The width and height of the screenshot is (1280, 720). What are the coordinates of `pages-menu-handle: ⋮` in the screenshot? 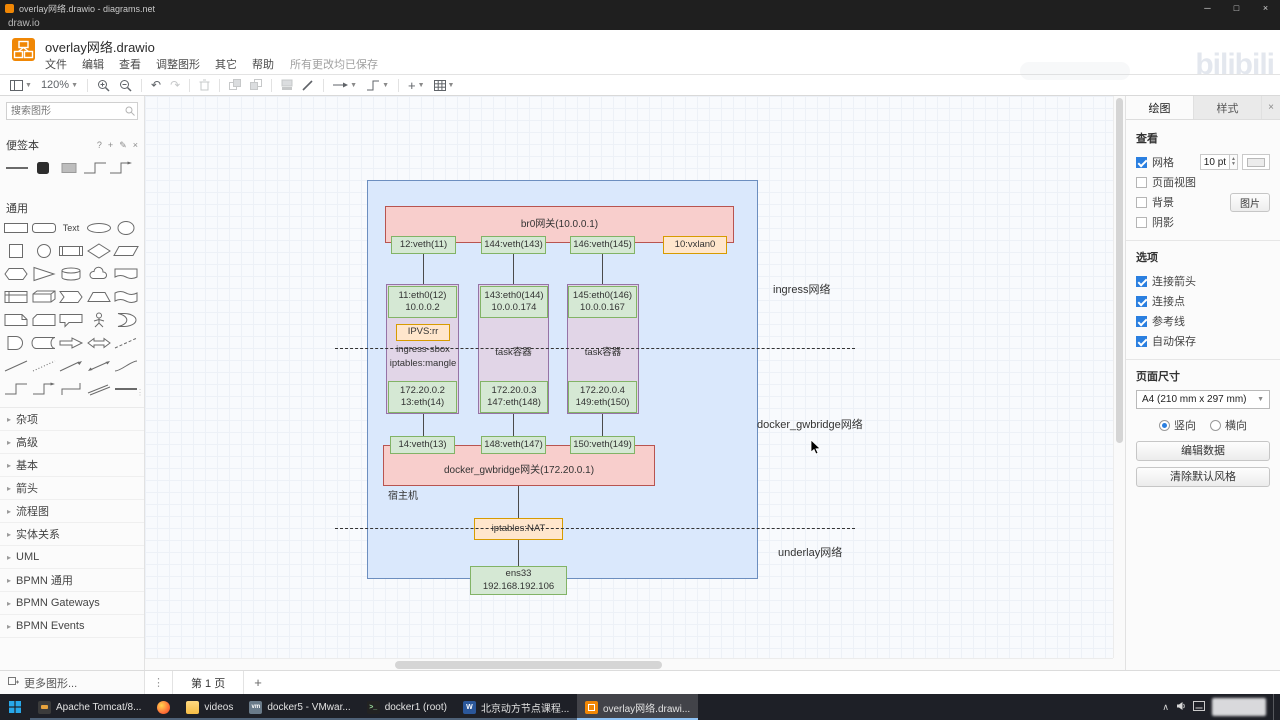 It's located at (158, 682).